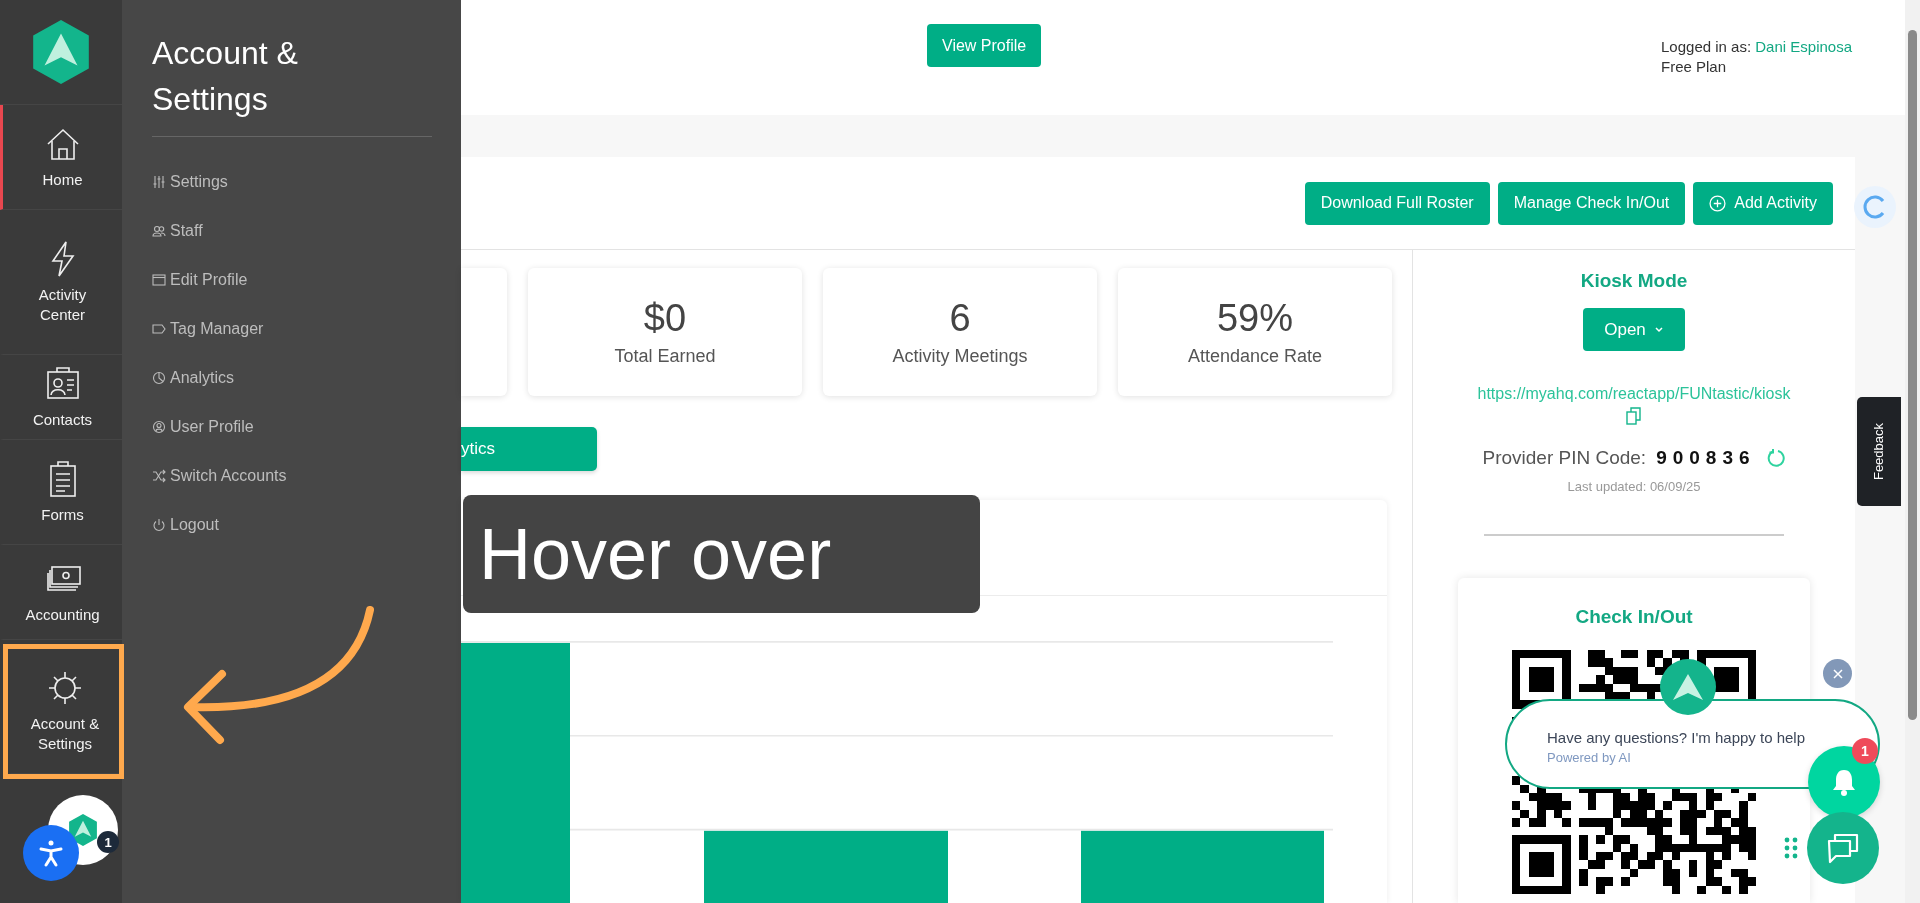  I want to click on menu-item: Switch Accounts, so click(219, 475).